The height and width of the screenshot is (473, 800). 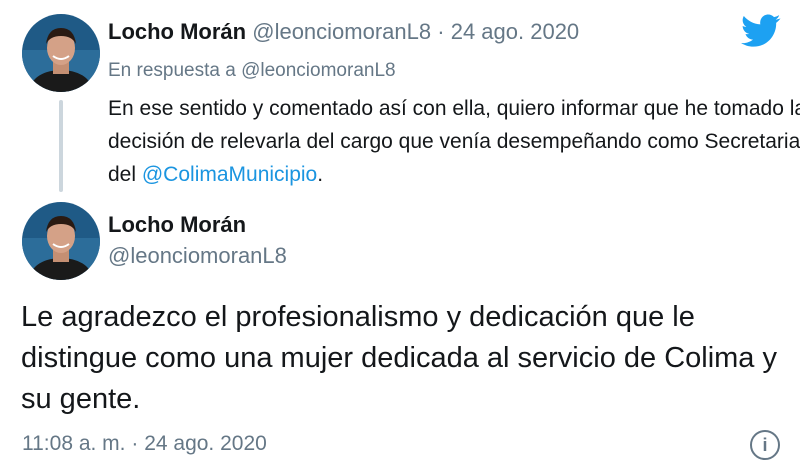 What do you see at coordinates (61, 146) in the screenshot?
I see `thread-line` at bounding box center [61, 146].